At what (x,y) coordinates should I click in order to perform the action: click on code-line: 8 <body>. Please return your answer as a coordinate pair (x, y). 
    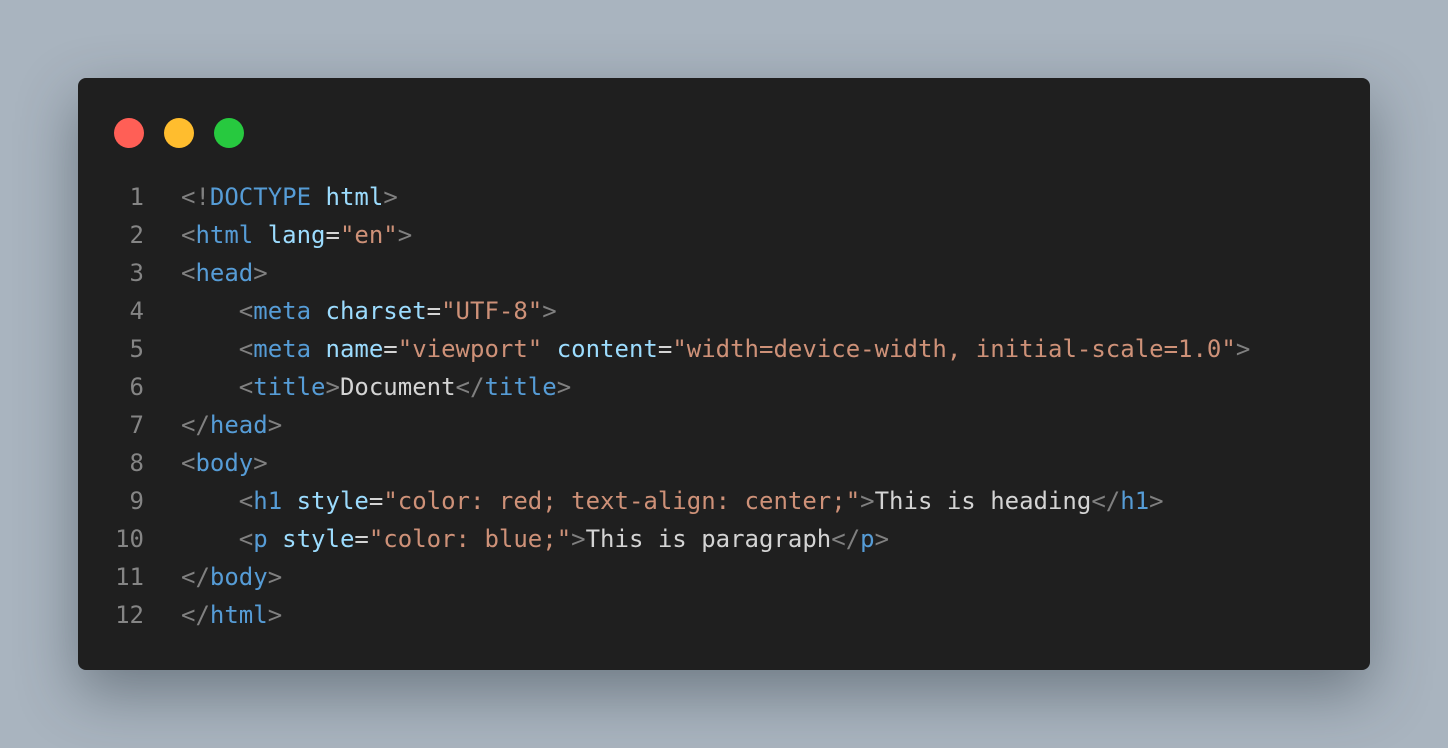
    Looking at the image, I should click on (724, 463).